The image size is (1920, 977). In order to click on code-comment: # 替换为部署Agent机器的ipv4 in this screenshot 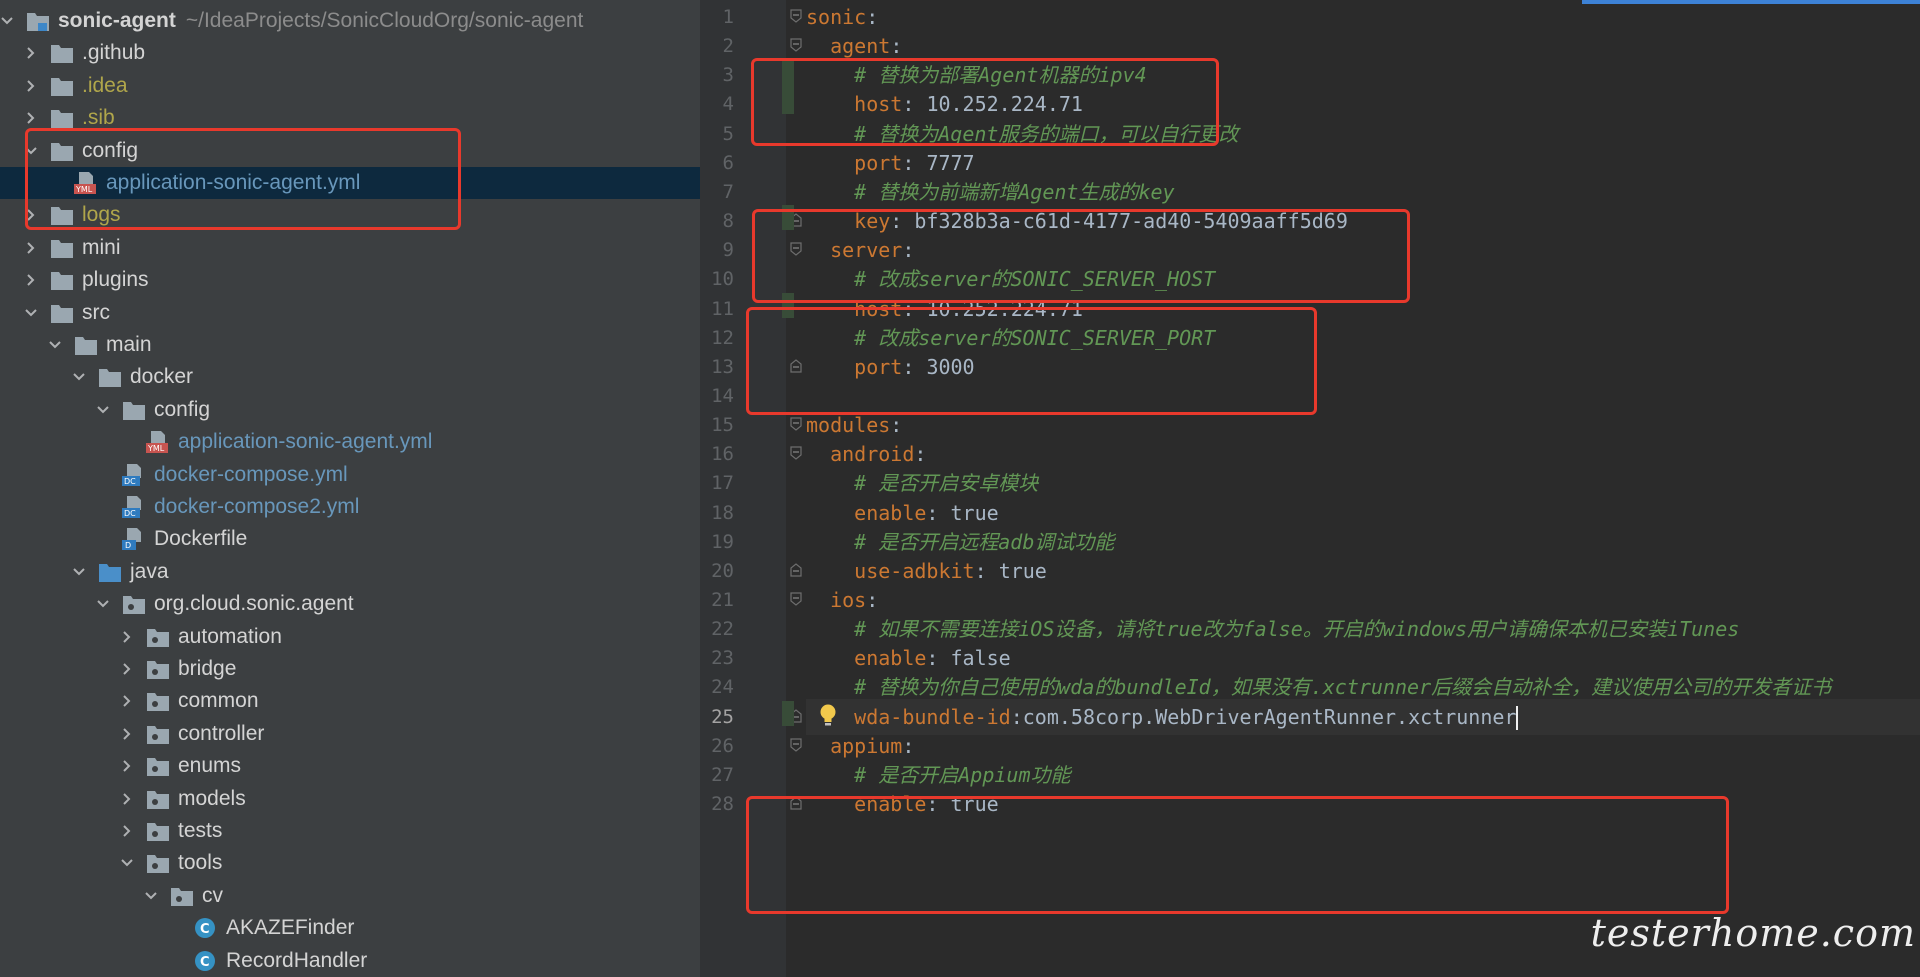, I will do `click(1000, 75)`.